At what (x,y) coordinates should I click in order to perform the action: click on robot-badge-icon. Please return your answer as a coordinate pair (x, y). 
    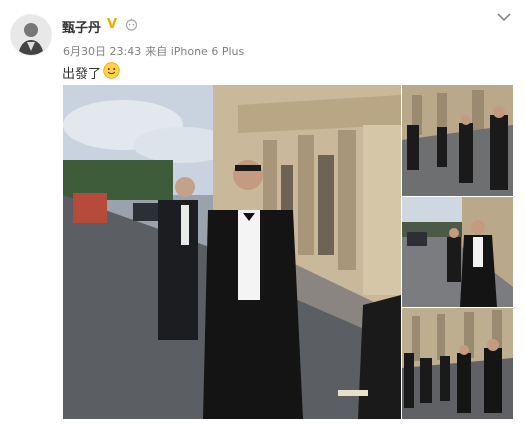
    Looking at the image, I should click on (131, 24).